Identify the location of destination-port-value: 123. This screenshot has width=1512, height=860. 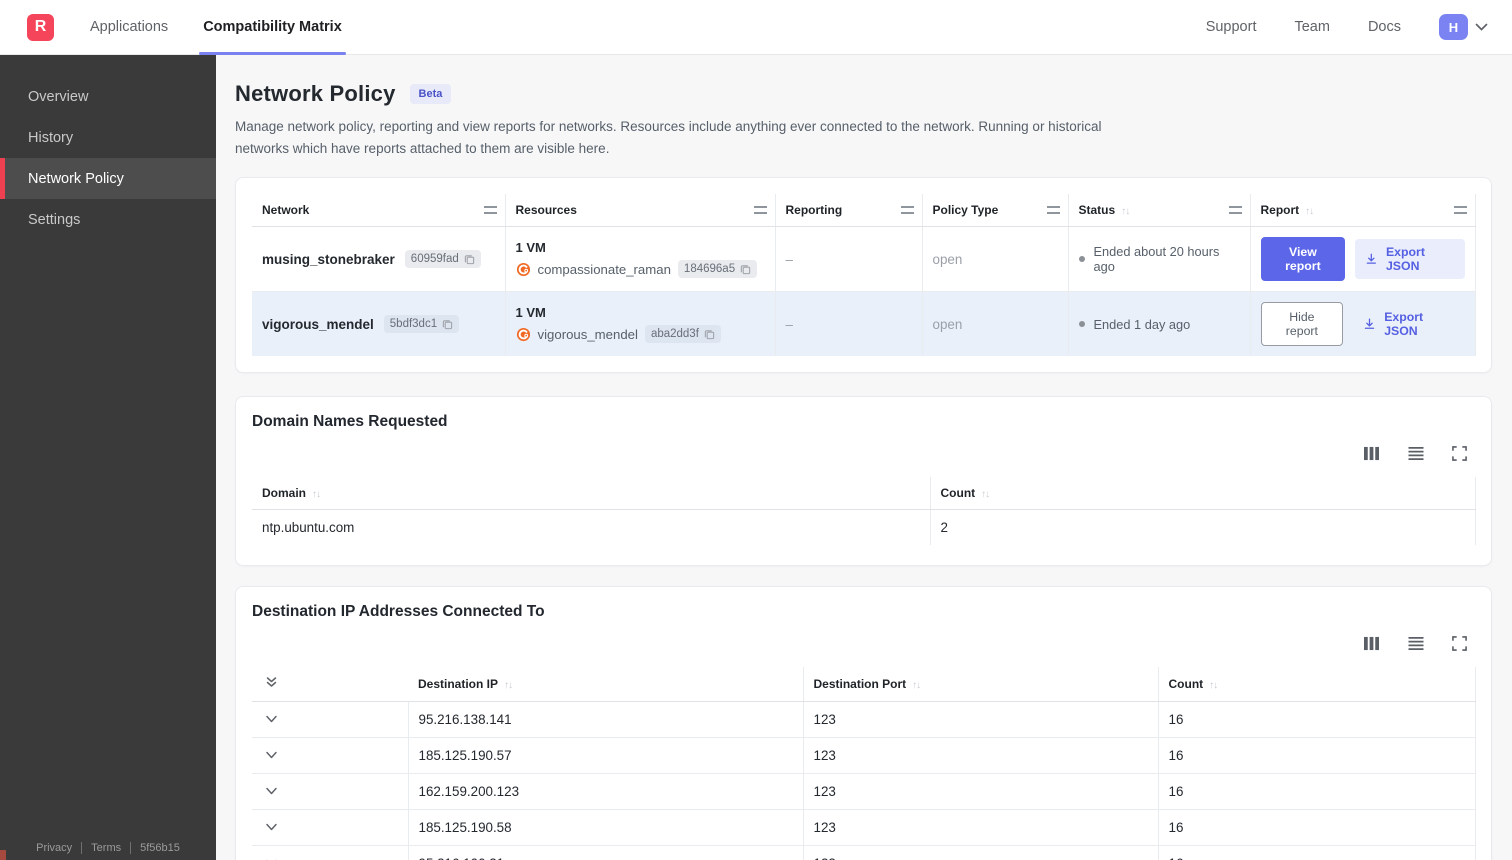
(980, 719).